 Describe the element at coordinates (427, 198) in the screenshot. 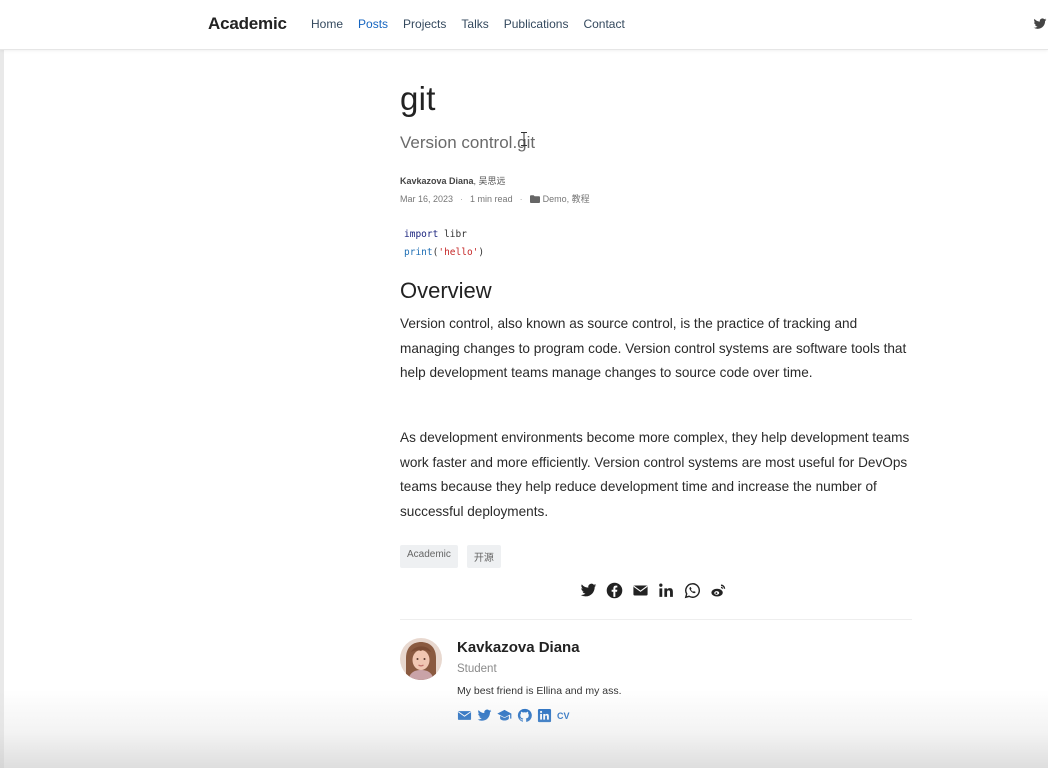

I see `article-date: Mar 16, 2023` at that location.